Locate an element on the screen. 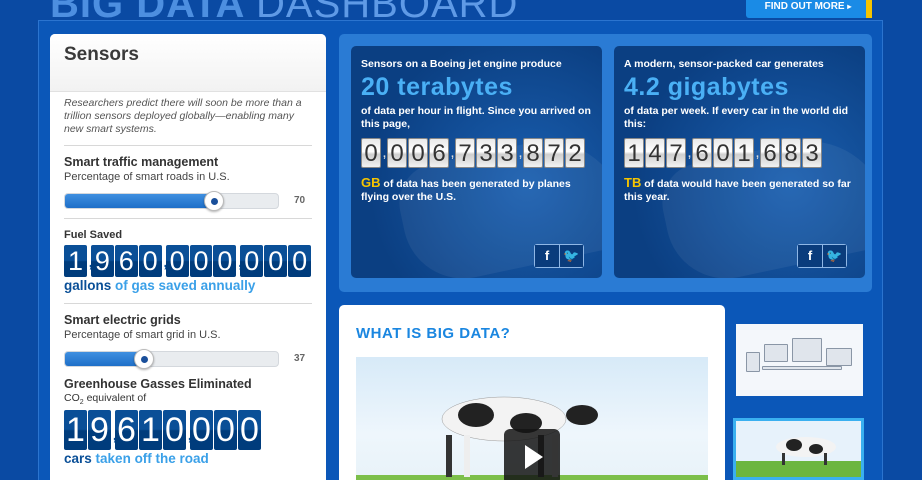  car-data-counter: 147,601,683 is located at coordinates (739, 153).